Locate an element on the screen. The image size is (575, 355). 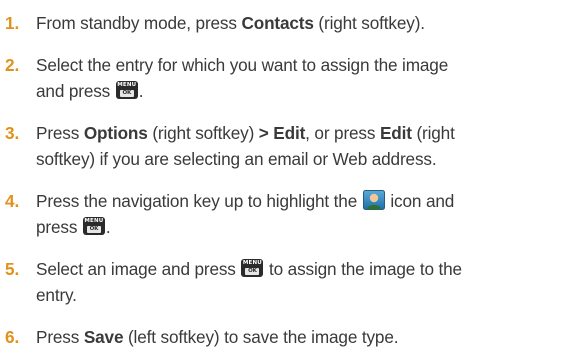
edit-label: Edit is located at coordinates (395, 133).